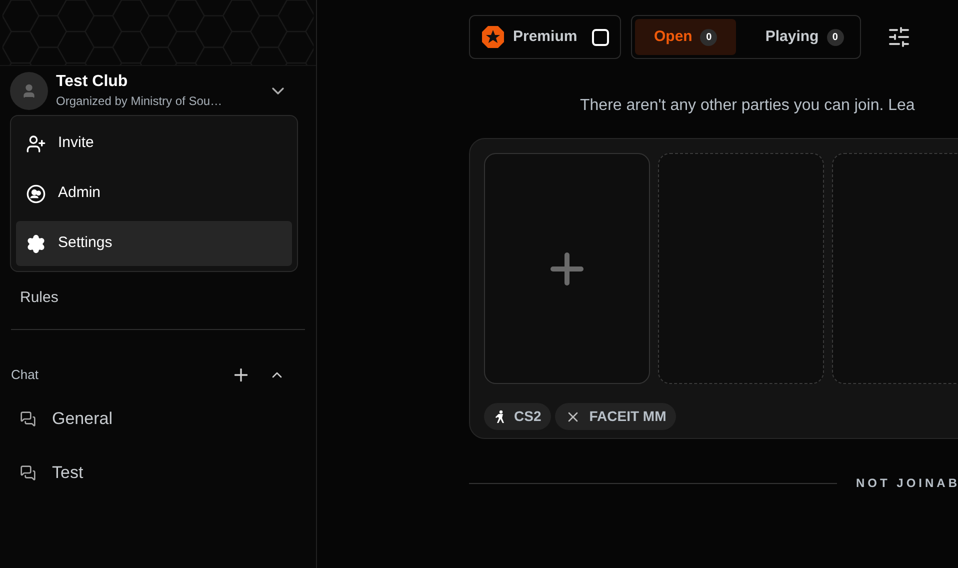  Describe the element at coordinates (154, 193) in the screenshot. I see `menu-item: Admin` at that location.